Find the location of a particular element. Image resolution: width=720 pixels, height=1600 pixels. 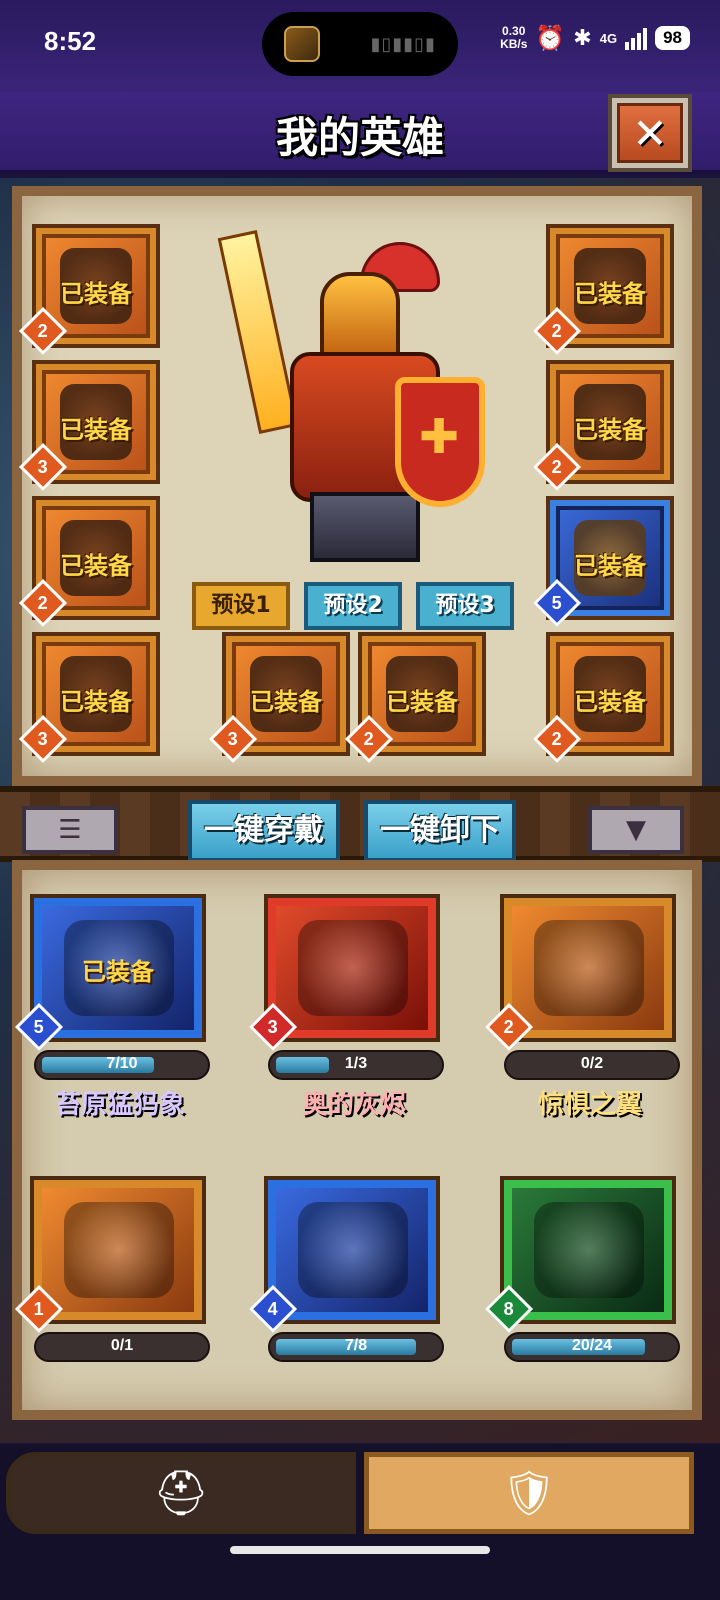

equip-slot-8: 已装备 2 is located at coordinates (603, 426).